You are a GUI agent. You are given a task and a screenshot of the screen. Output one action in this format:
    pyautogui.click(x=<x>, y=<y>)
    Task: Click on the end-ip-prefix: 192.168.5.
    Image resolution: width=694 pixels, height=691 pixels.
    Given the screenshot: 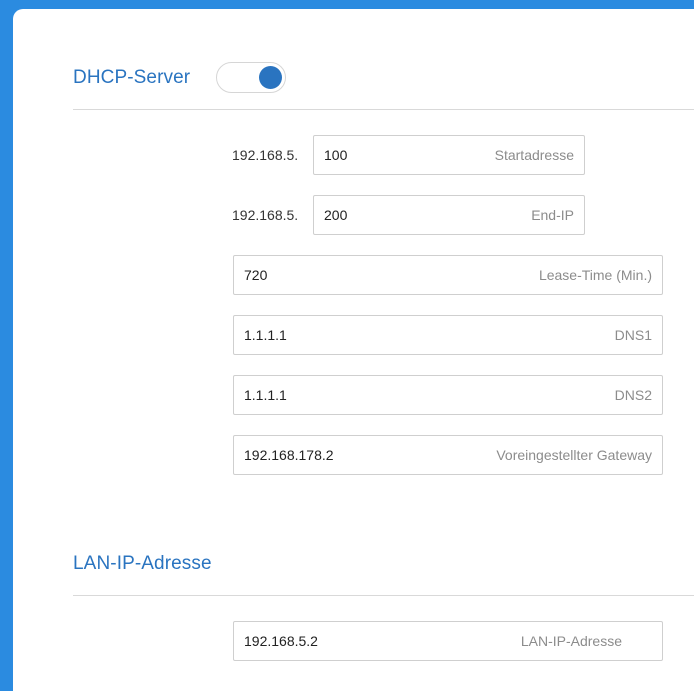 What is the action you would take?
    pyautogui.click(x=265, y=215)
    